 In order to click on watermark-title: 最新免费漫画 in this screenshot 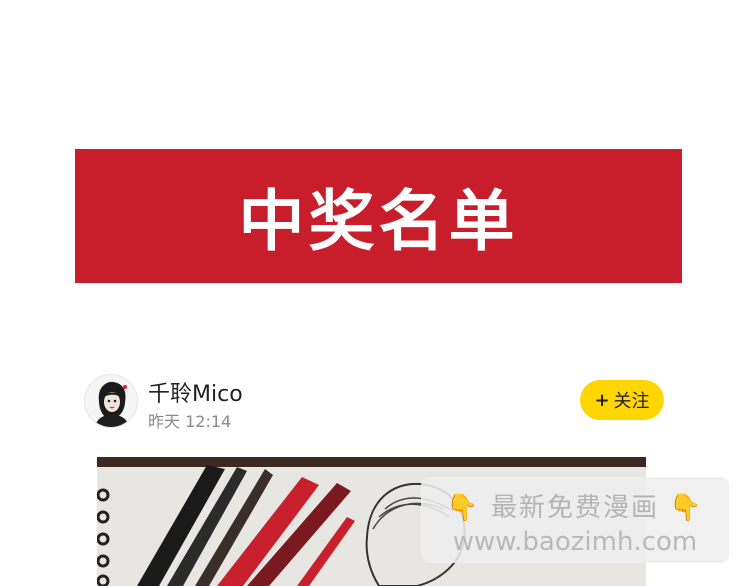, I will do `click(574, 508)`.